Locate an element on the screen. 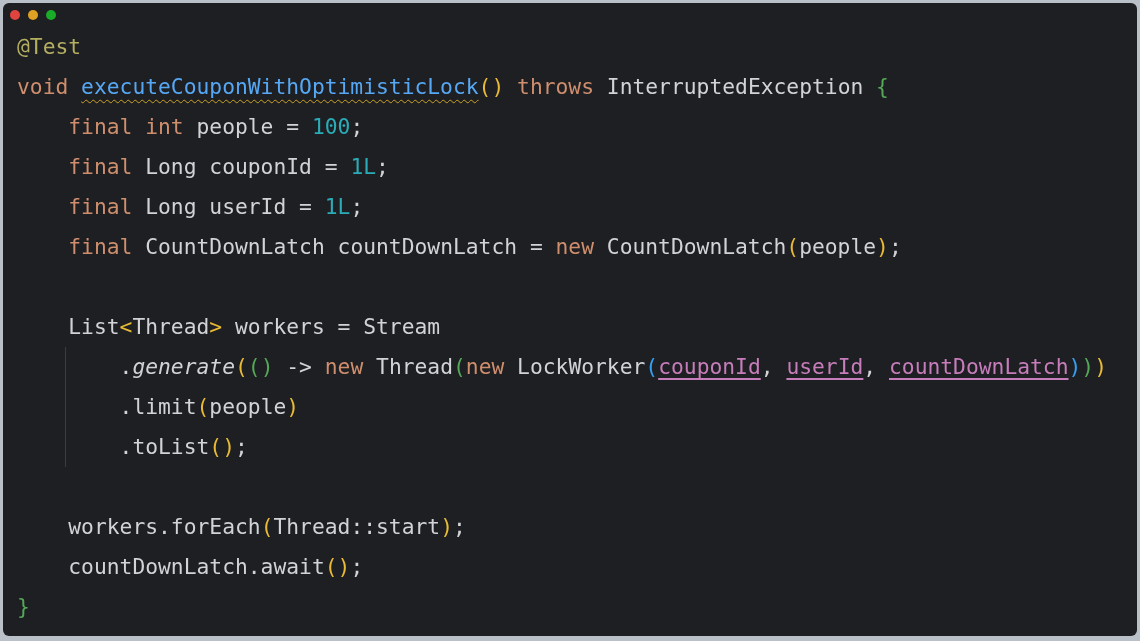  code-line: final Long couponId = 1L; is located at coordinates (228, 166).